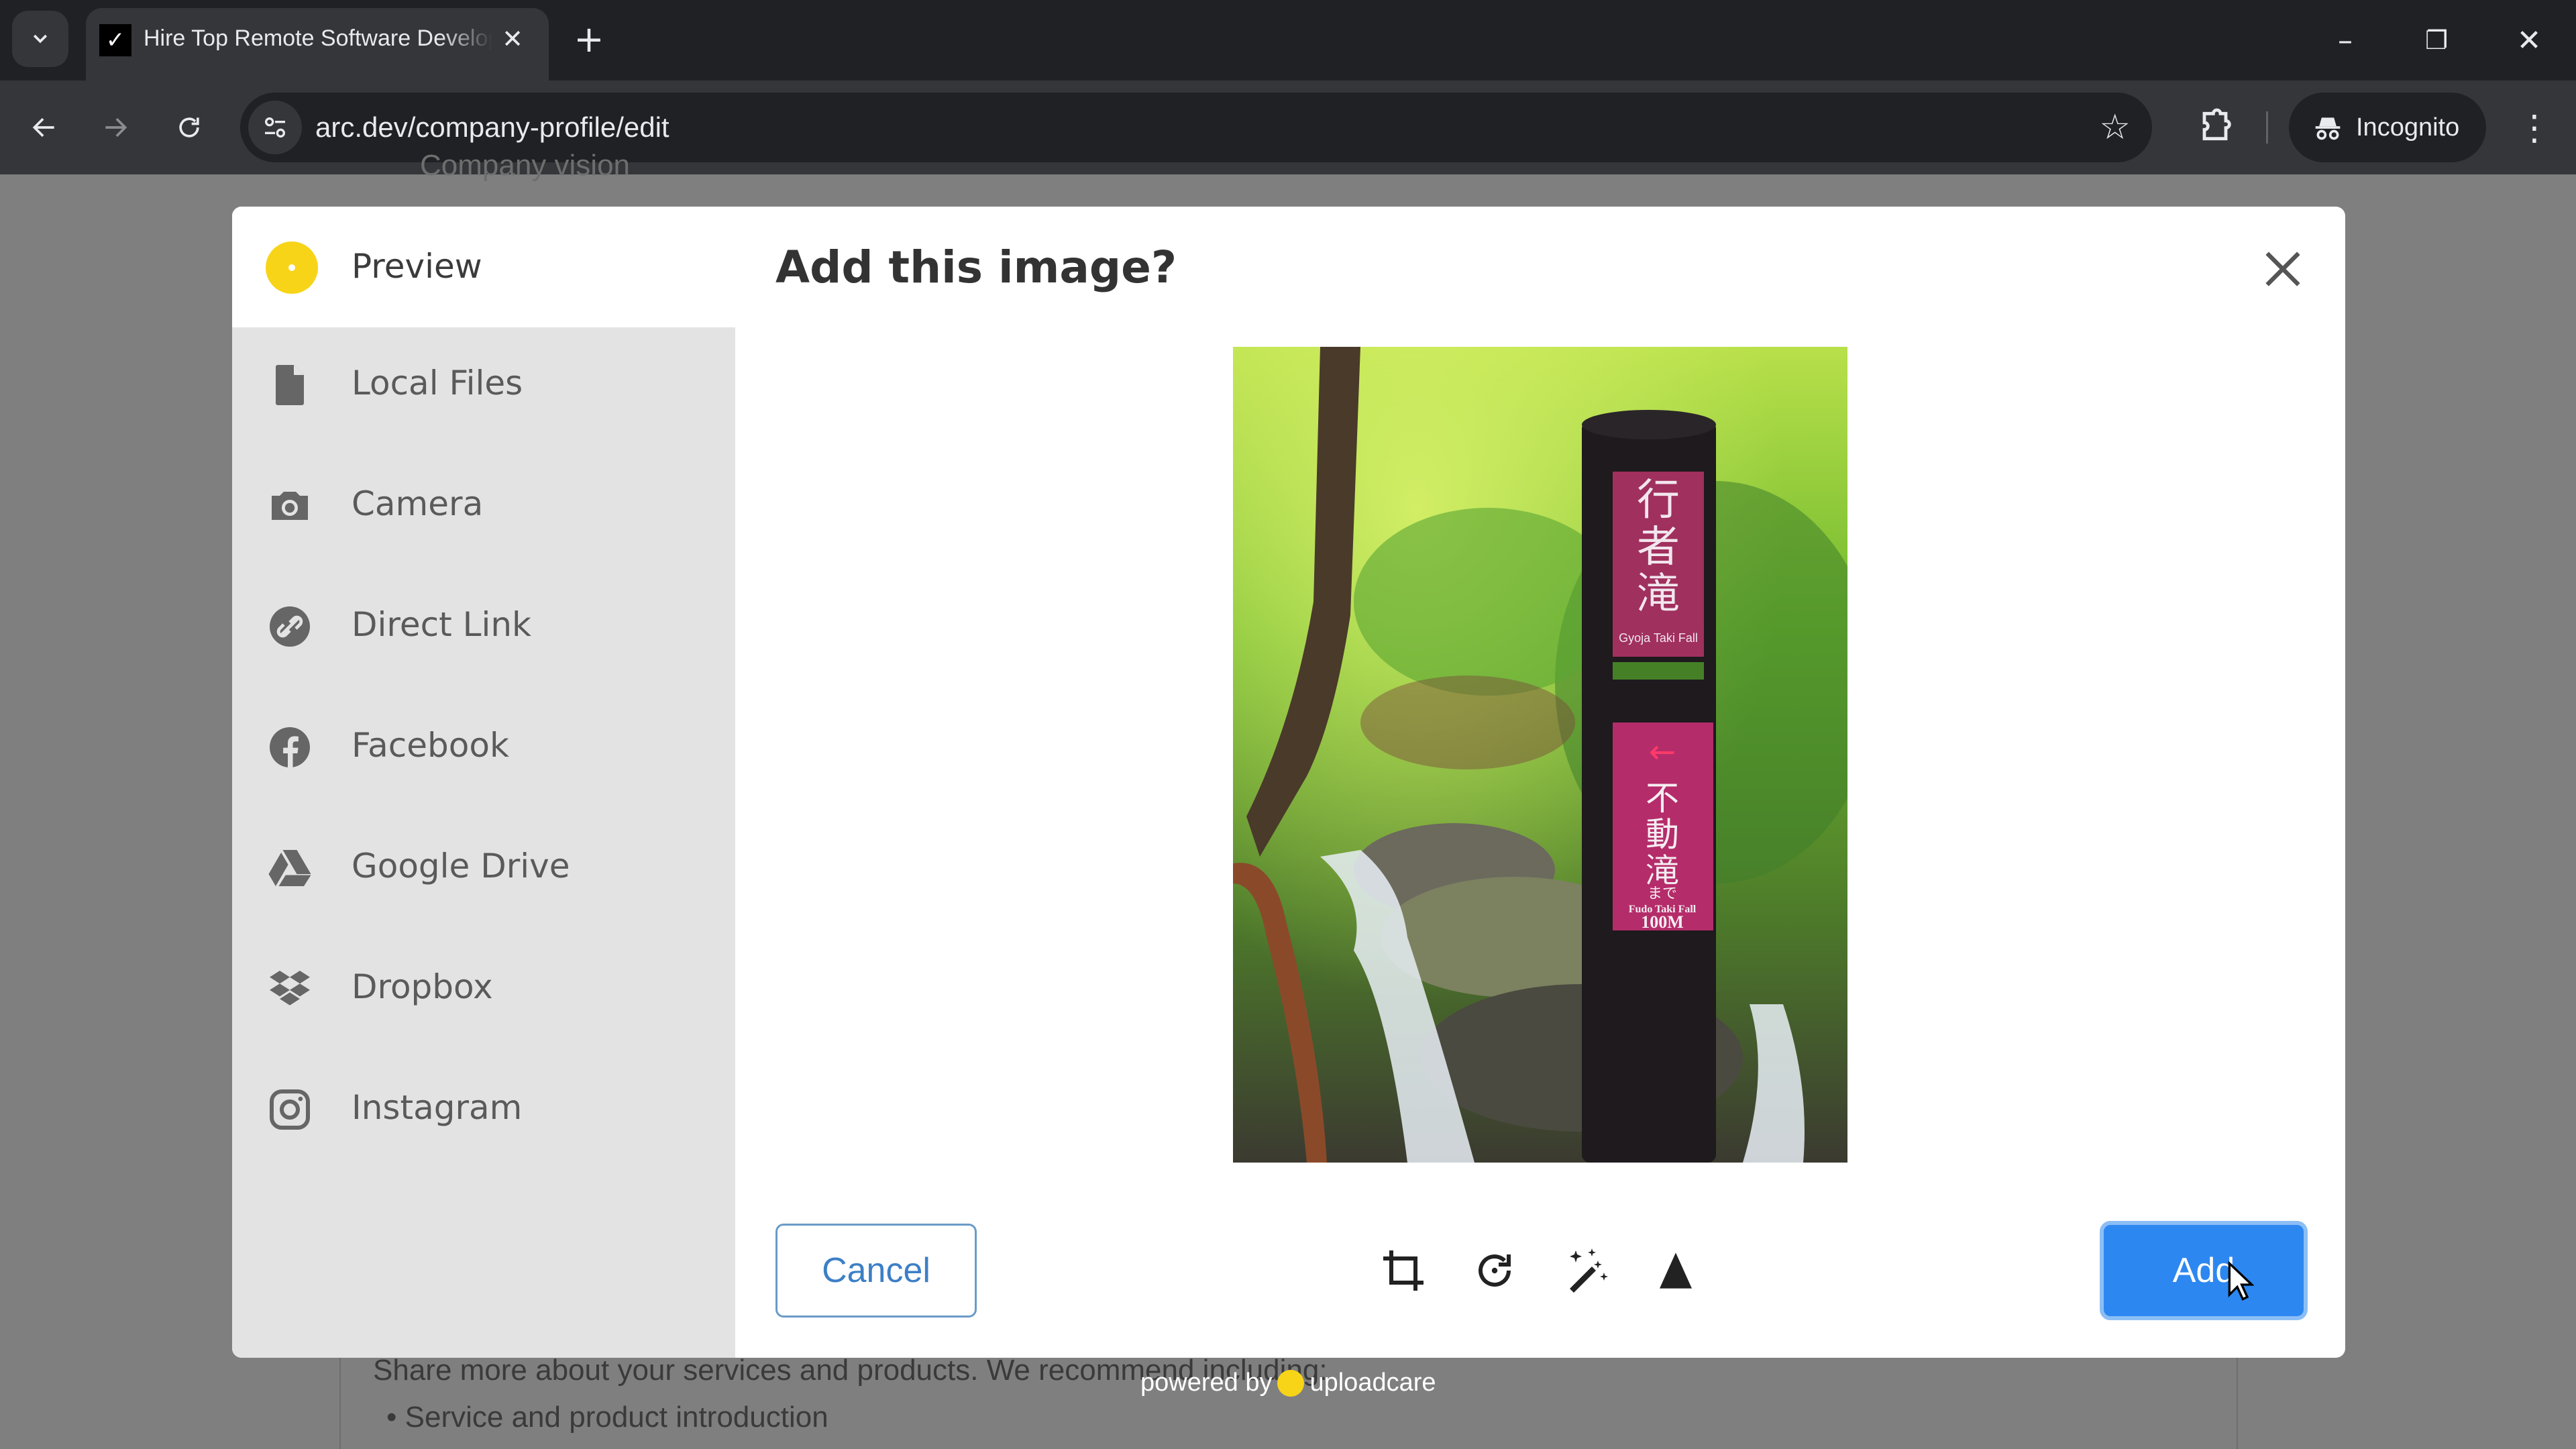  What do you see at coordinates (417, 266) in the screenshot?
I see `sidebar-item-label: Preview` at bounding box center [417, 266].